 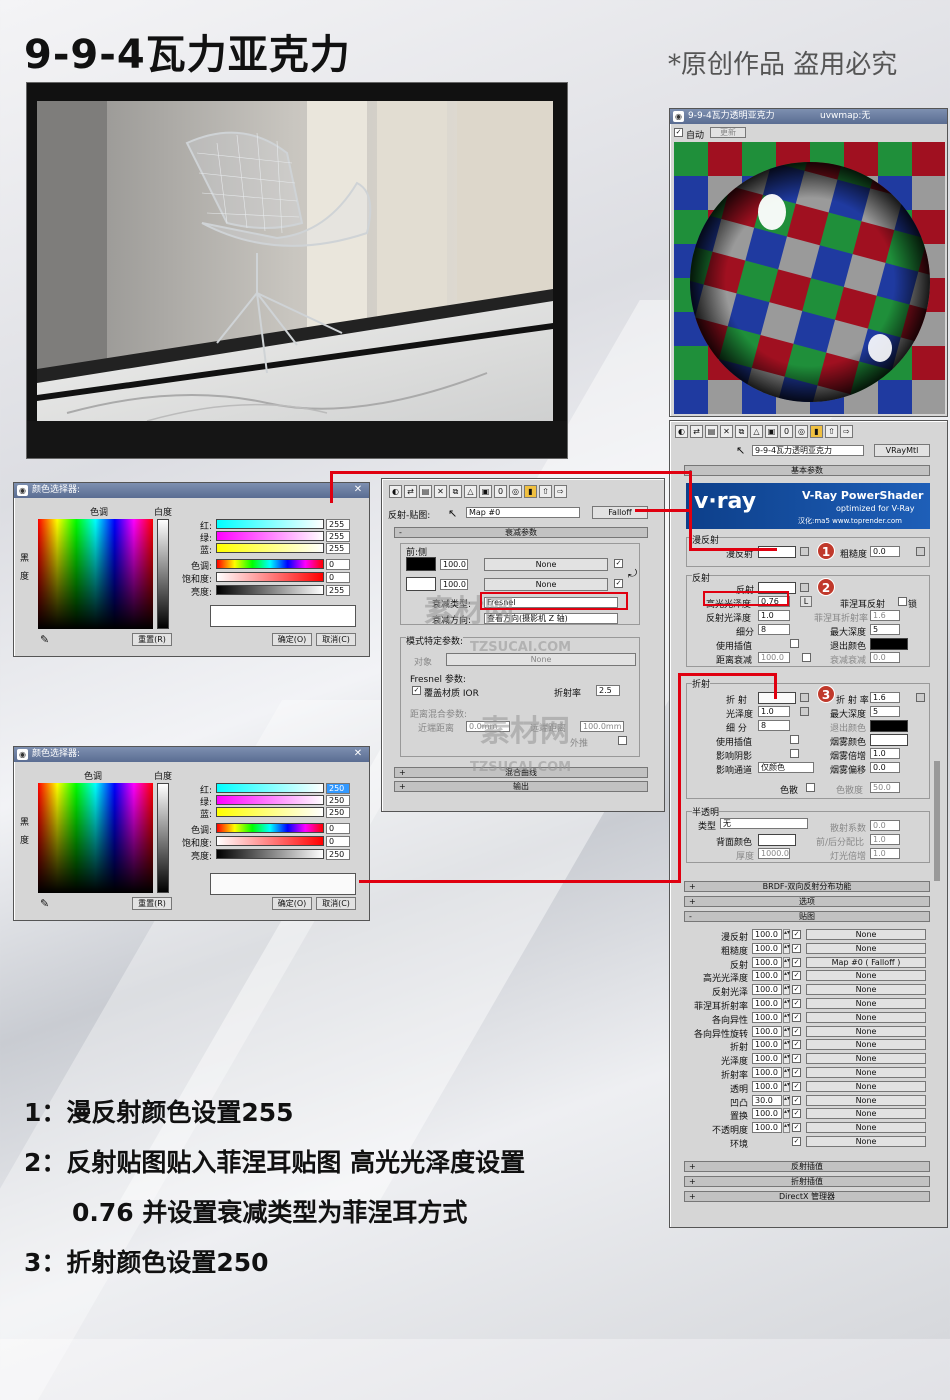 What do you see at coordinates (777, 552) in the screenshot?
I see `diffuse-color-swatch` at bounding box center [777, 552].